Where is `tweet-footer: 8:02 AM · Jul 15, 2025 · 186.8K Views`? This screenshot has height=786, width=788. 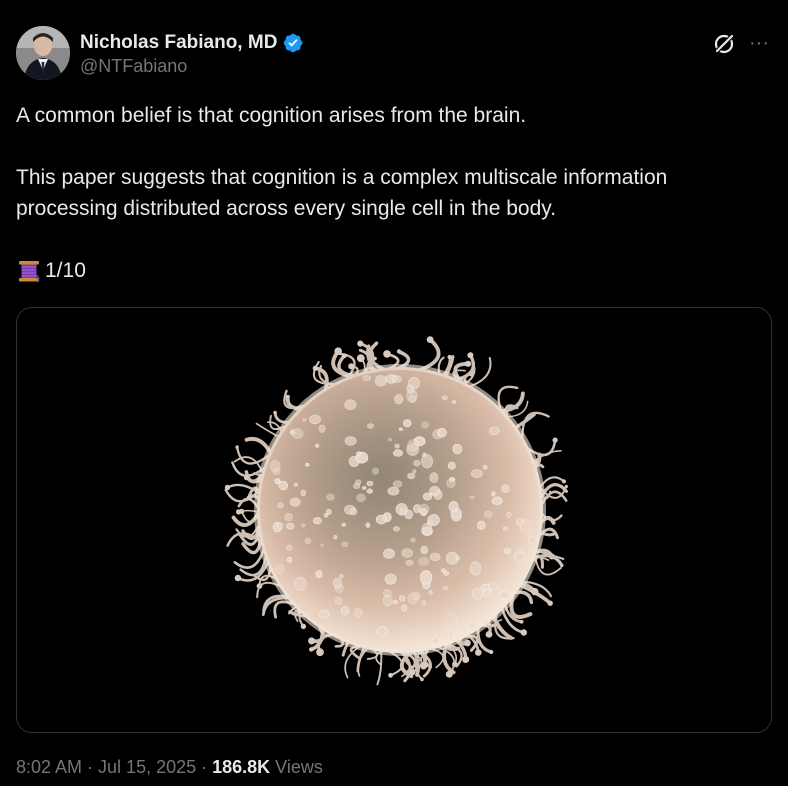 tweet-footer: 8:02 AM · Jul 15, 2025 · 186.8K Views is located at coordinates (169, 767).